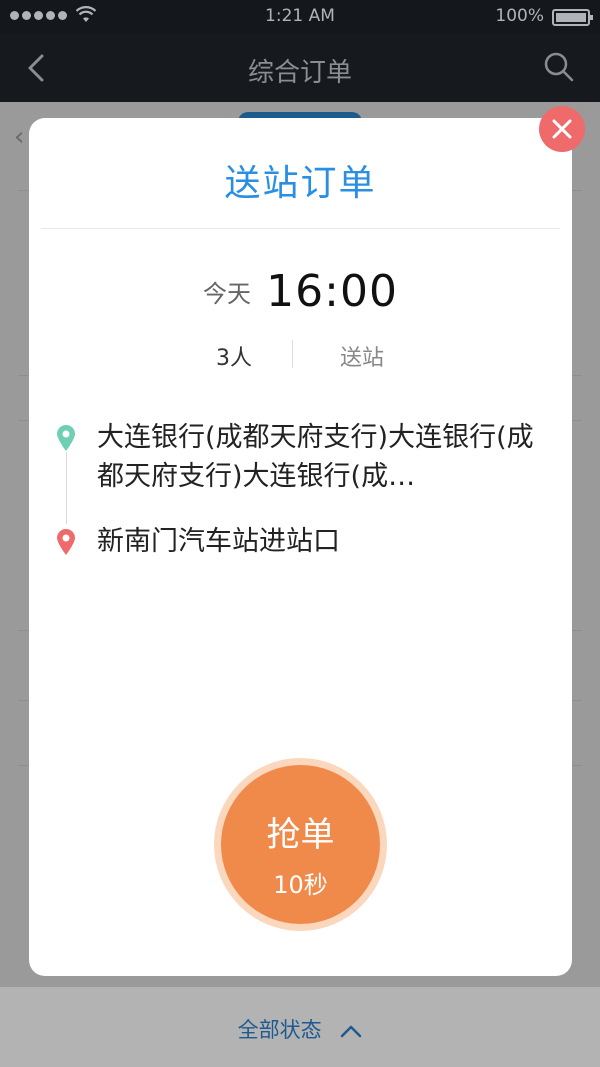 The image size is (600, 1067). I want to click on passenger-count: 3人, so click(234, 358).